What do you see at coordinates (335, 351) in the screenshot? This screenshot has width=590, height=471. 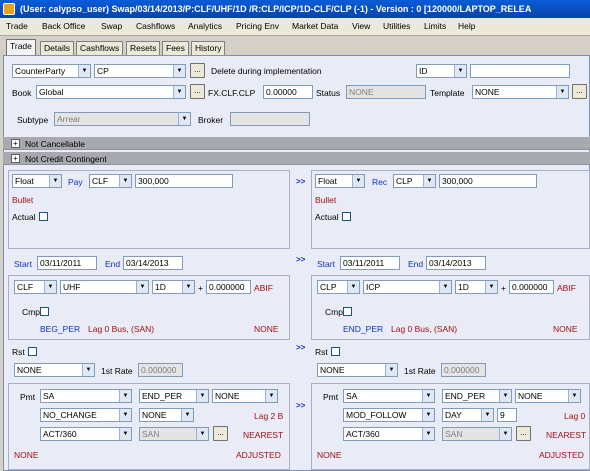 I see `rec-rst-checkbox` at bounding box center [335, 351].